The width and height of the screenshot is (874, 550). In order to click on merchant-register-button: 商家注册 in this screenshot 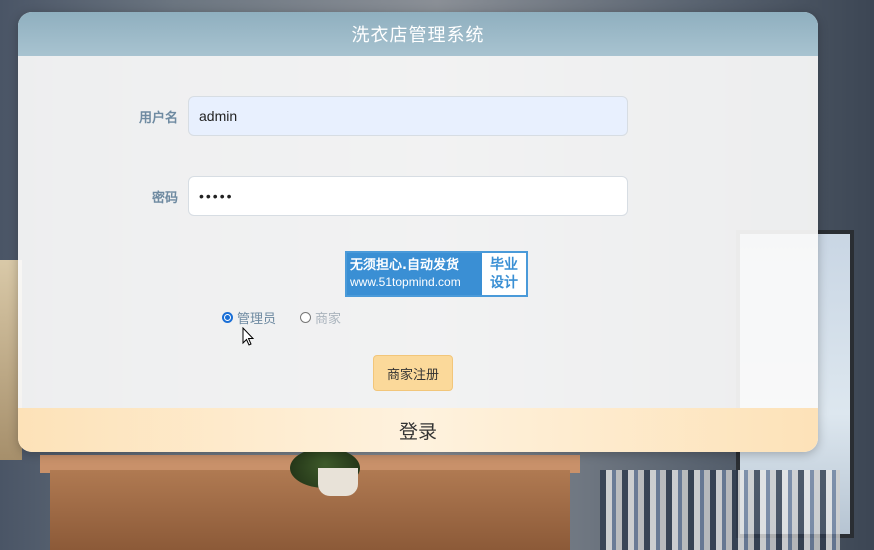, I will do `click(413, 373)`.